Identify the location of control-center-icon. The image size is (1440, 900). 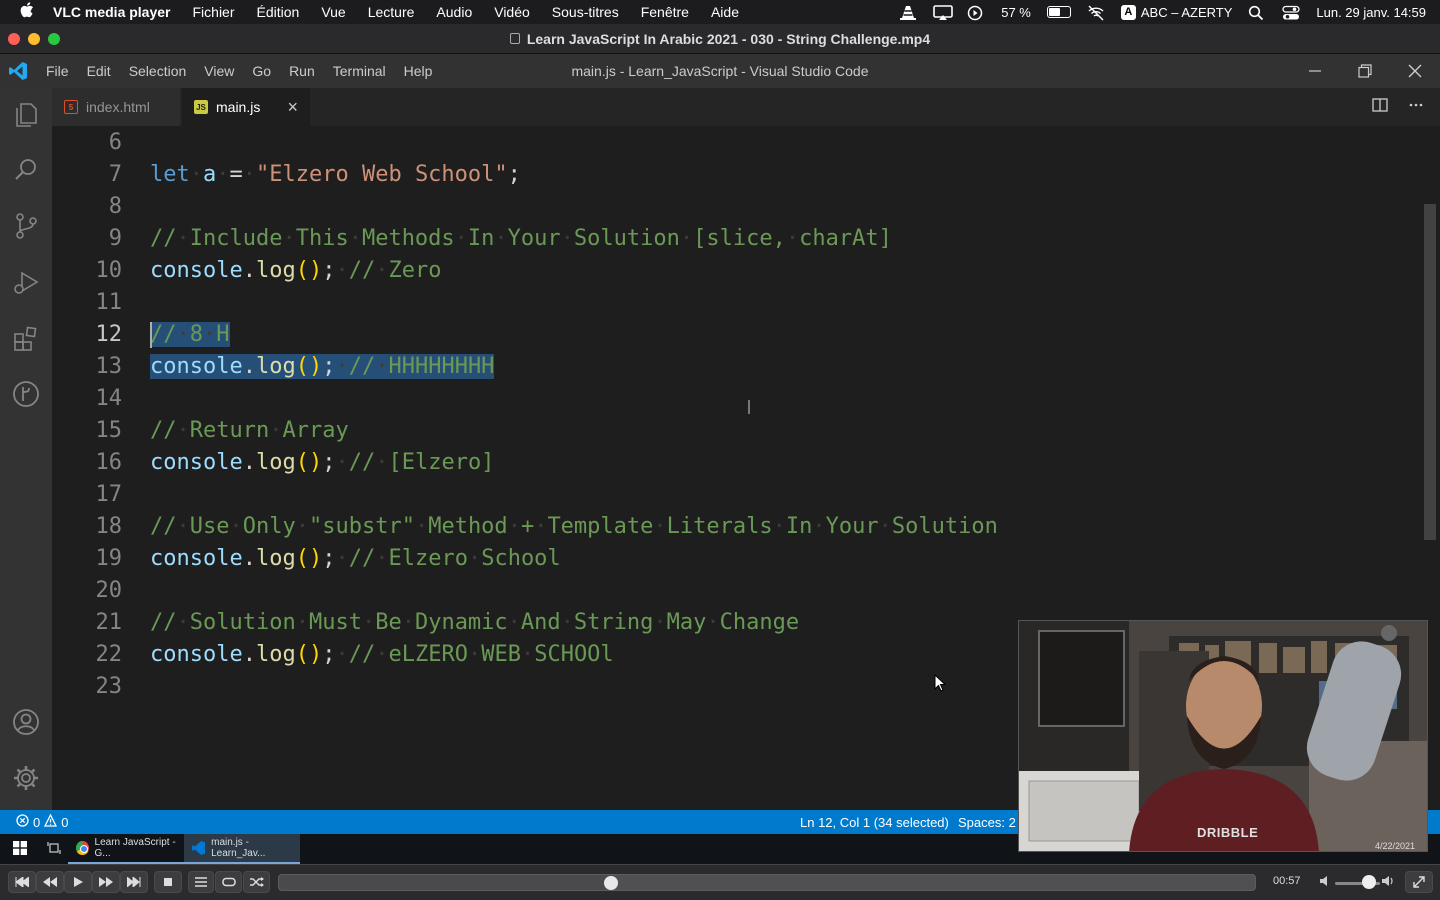
(1291, 12).